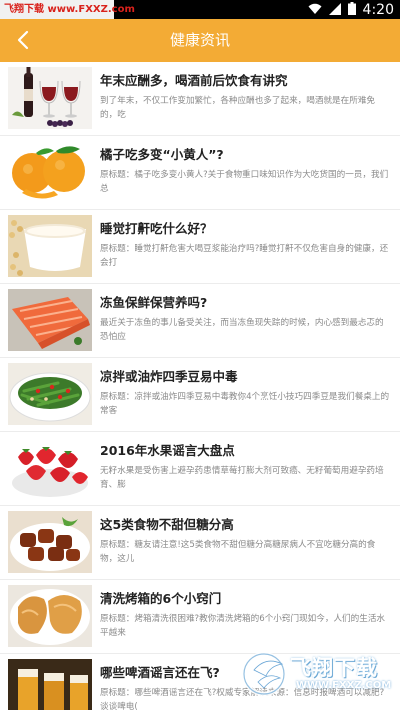 The width and height of the screenshot is (400, 710). Describe the element at coordinates (315, 9) in the screenshot. I see `wifi-icon` at that location.